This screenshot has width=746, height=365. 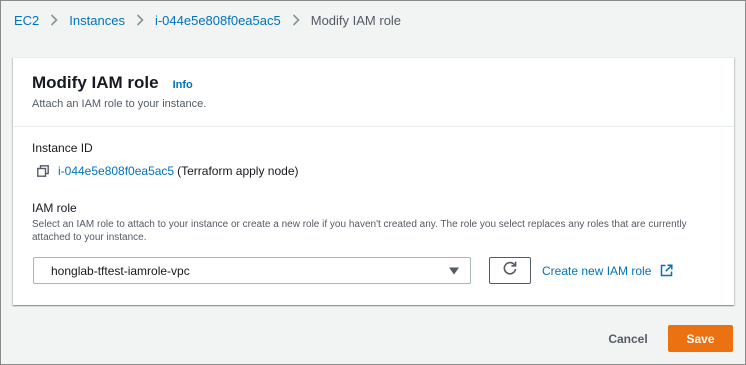 I want to click on create-iam-role-label: Create new IAM role, so click(x=597, y=270).